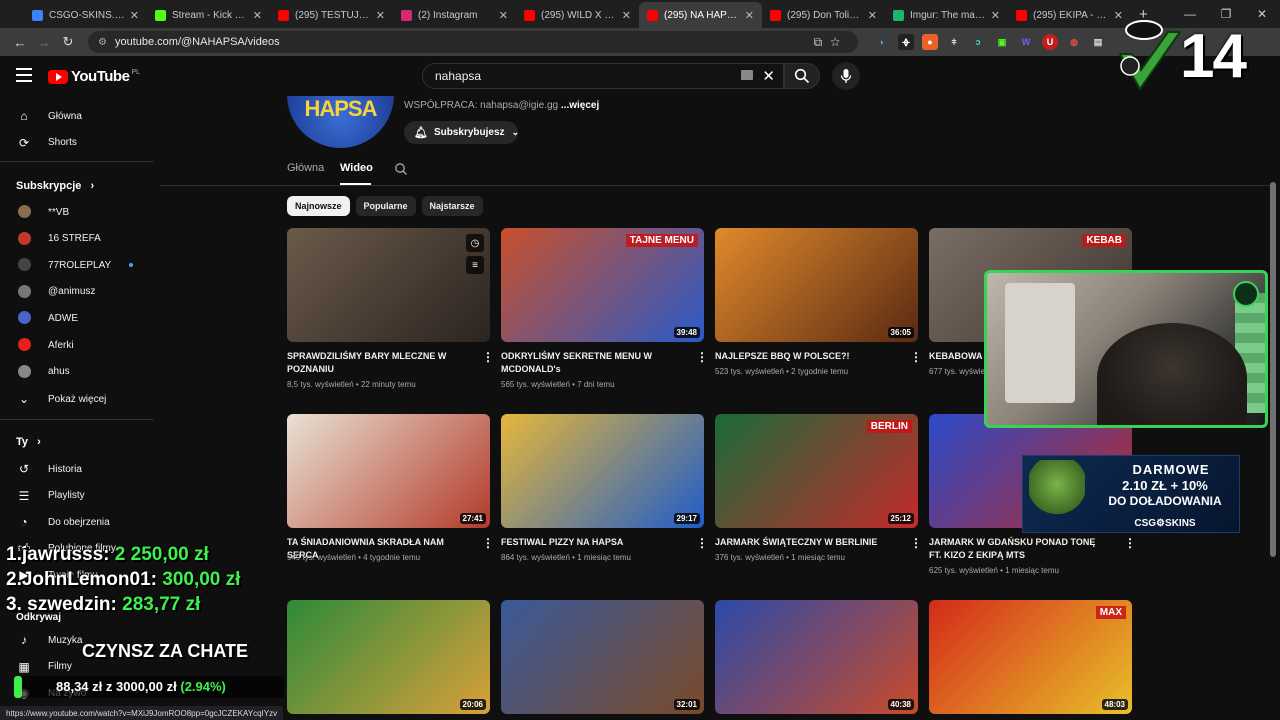 The image size is (1280, 720). What do you see at coordinates (1026, 42) in the screenshot?
I see `extension-icon: W` at bounding box center [1026, 42].